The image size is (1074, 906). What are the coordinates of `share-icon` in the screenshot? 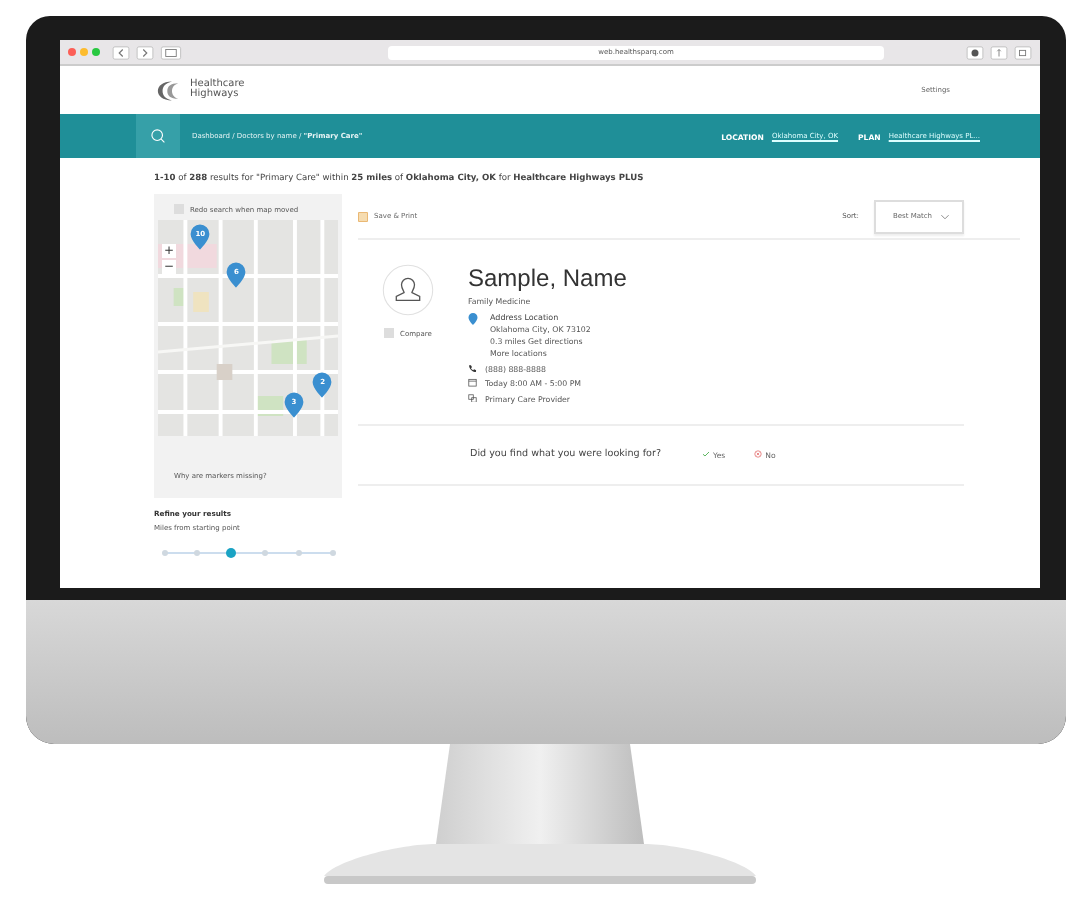 It's located at (999, 52).